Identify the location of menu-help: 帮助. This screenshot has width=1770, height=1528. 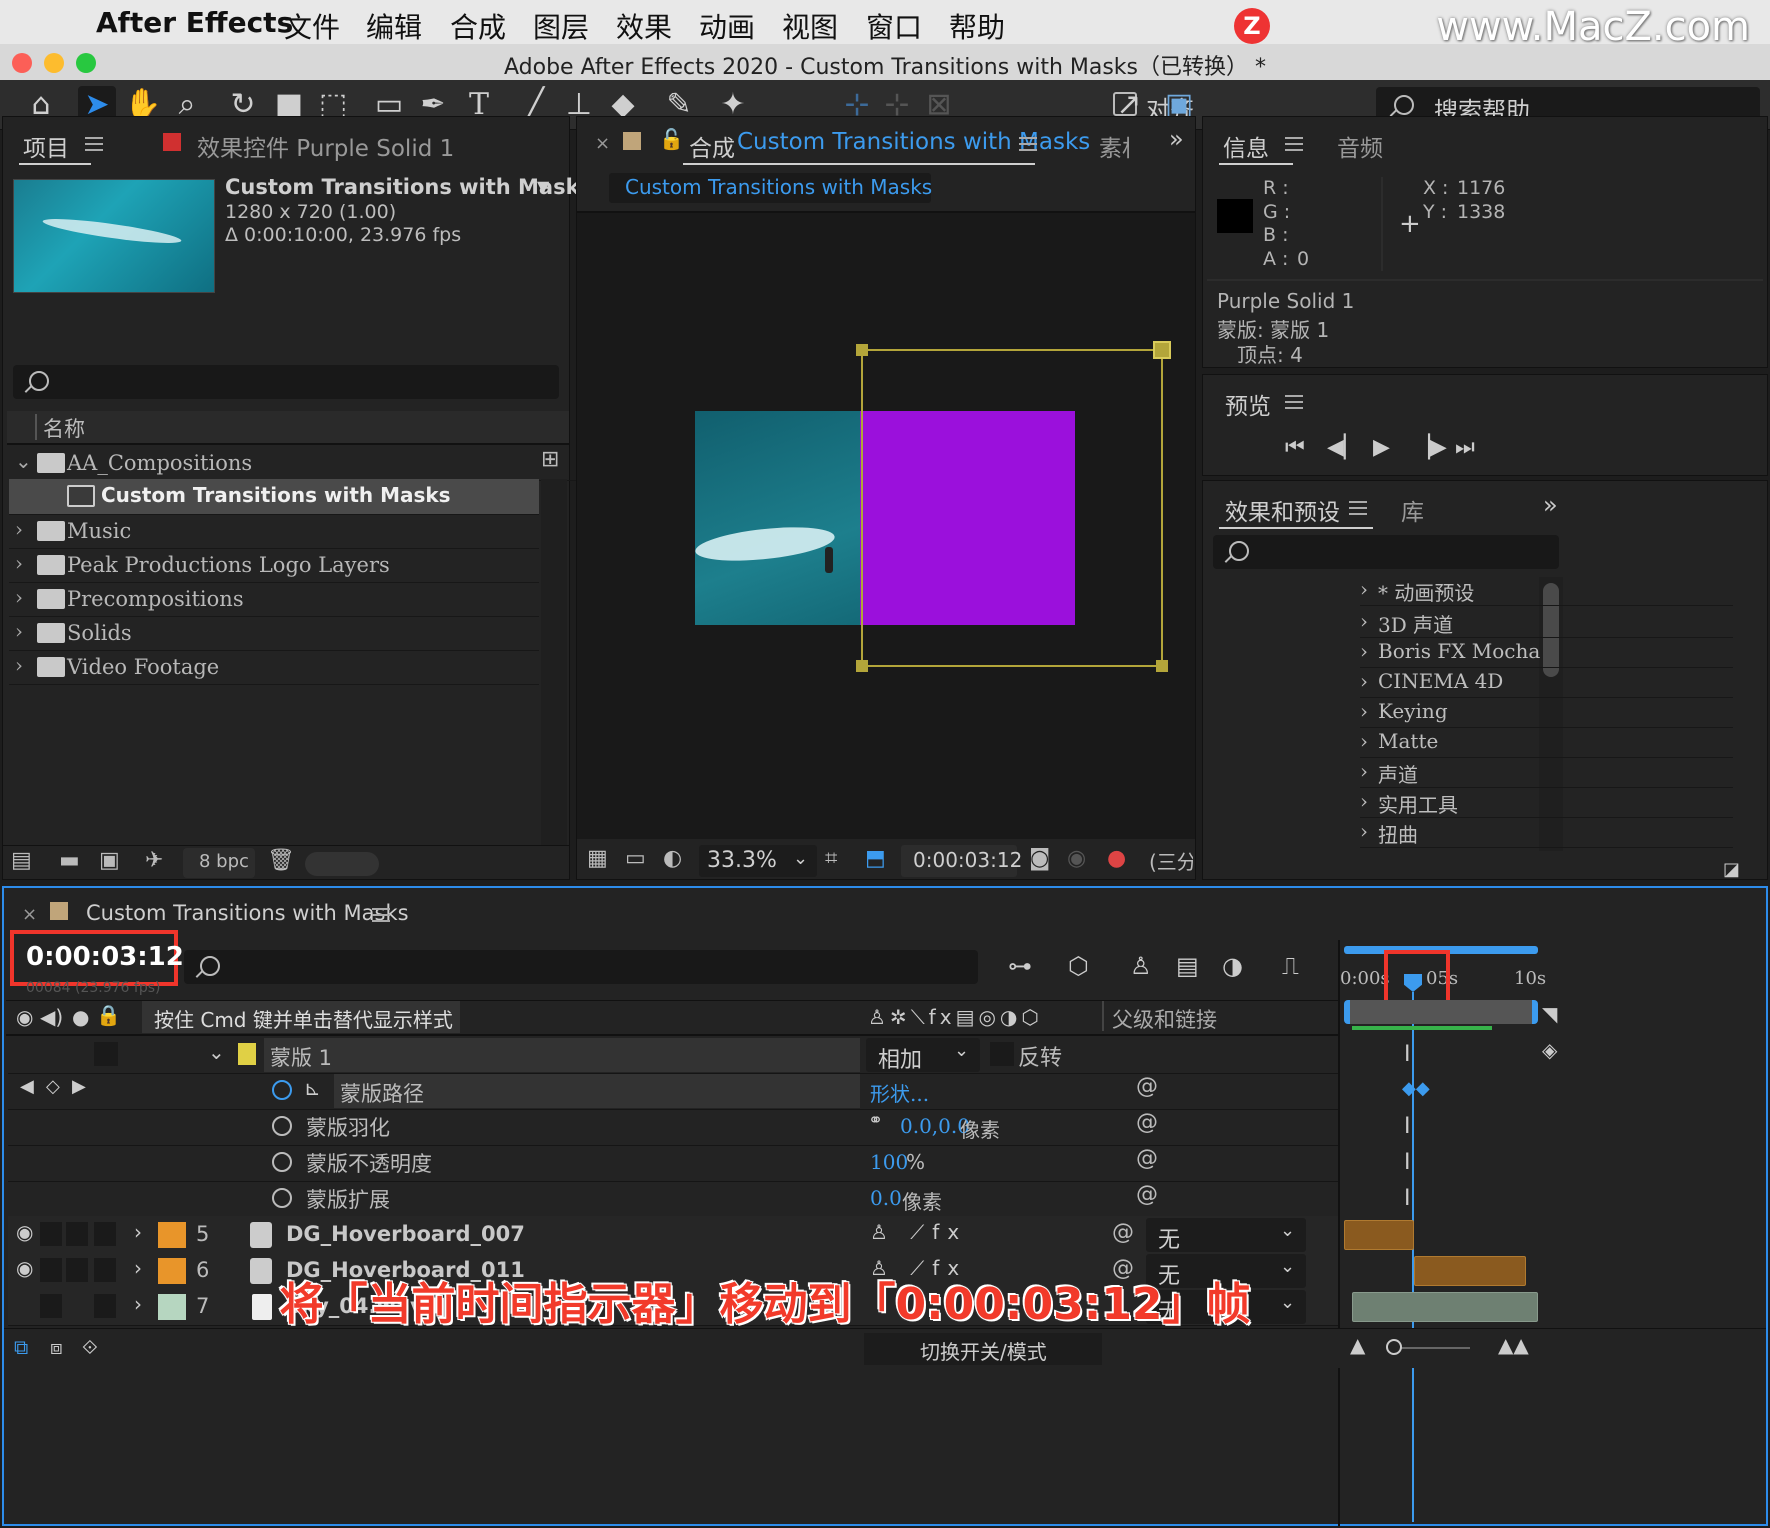
(977, 26).